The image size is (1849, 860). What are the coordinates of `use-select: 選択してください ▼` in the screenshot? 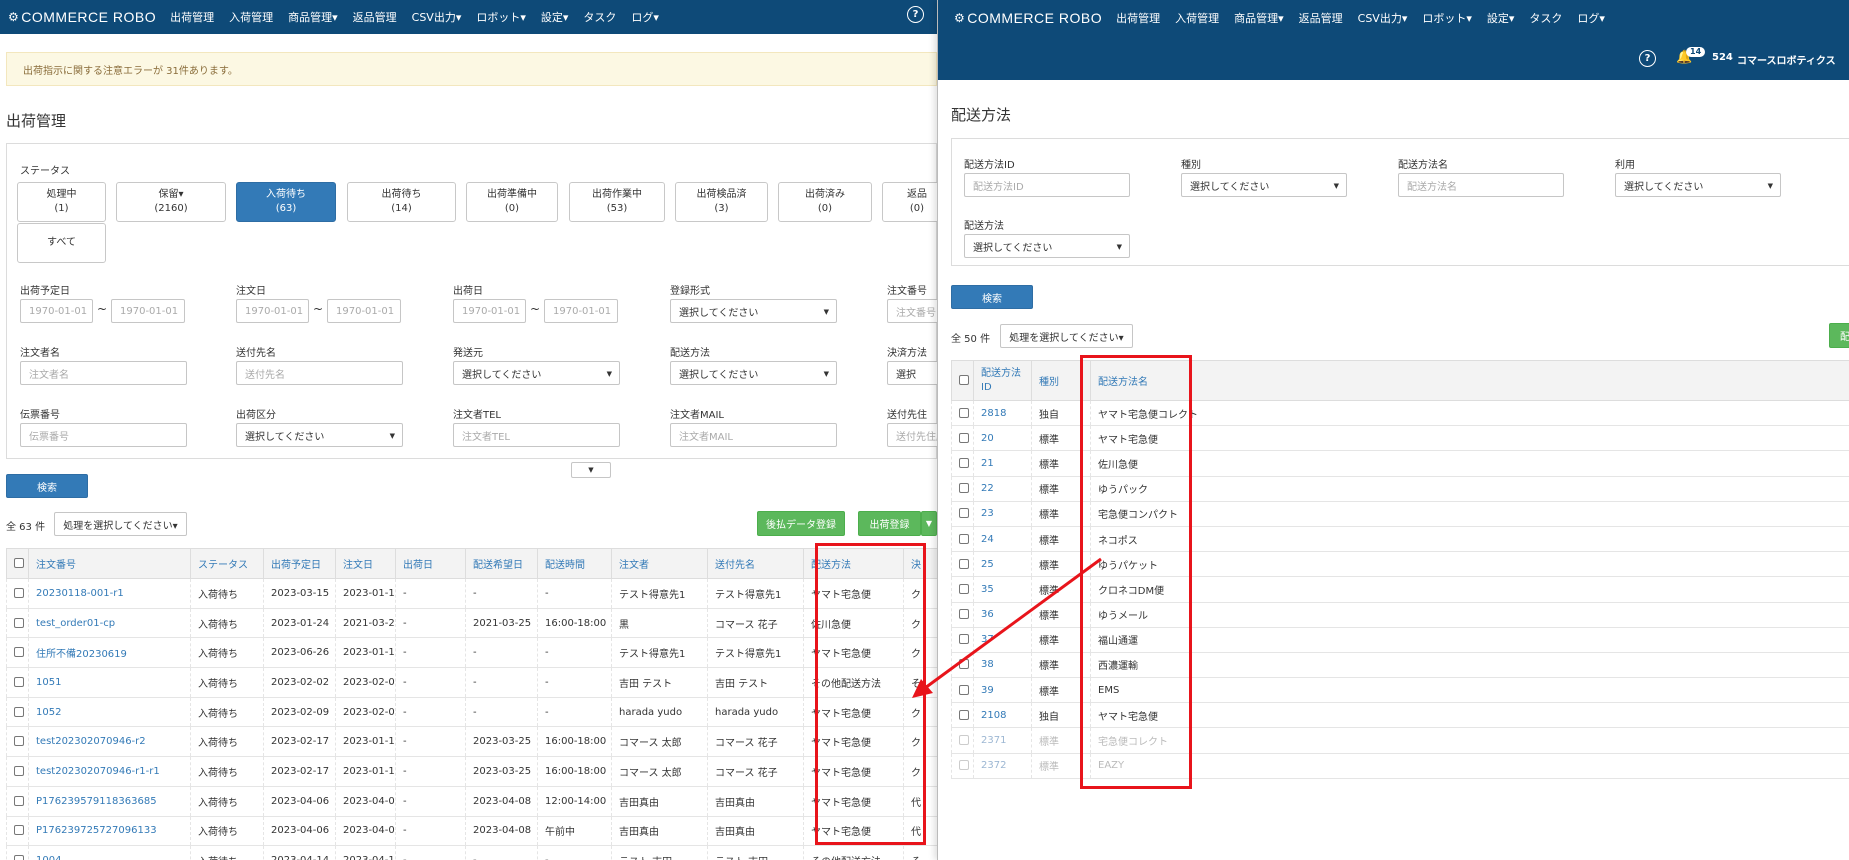 It's located at (1698, 185).